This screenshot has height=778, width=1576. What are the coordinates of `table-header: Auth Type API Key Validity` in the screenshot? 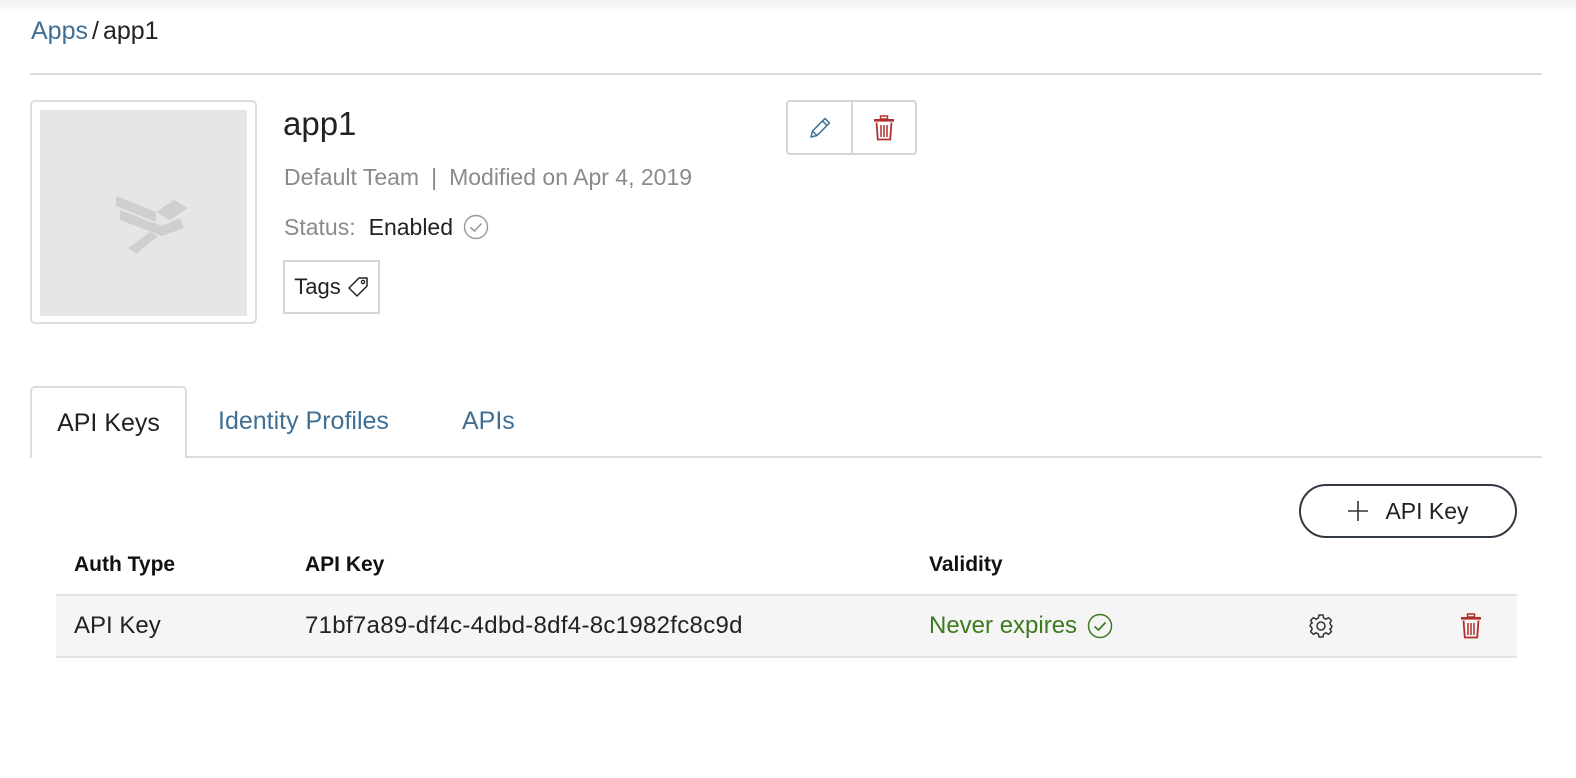 It's located at (786, 572).